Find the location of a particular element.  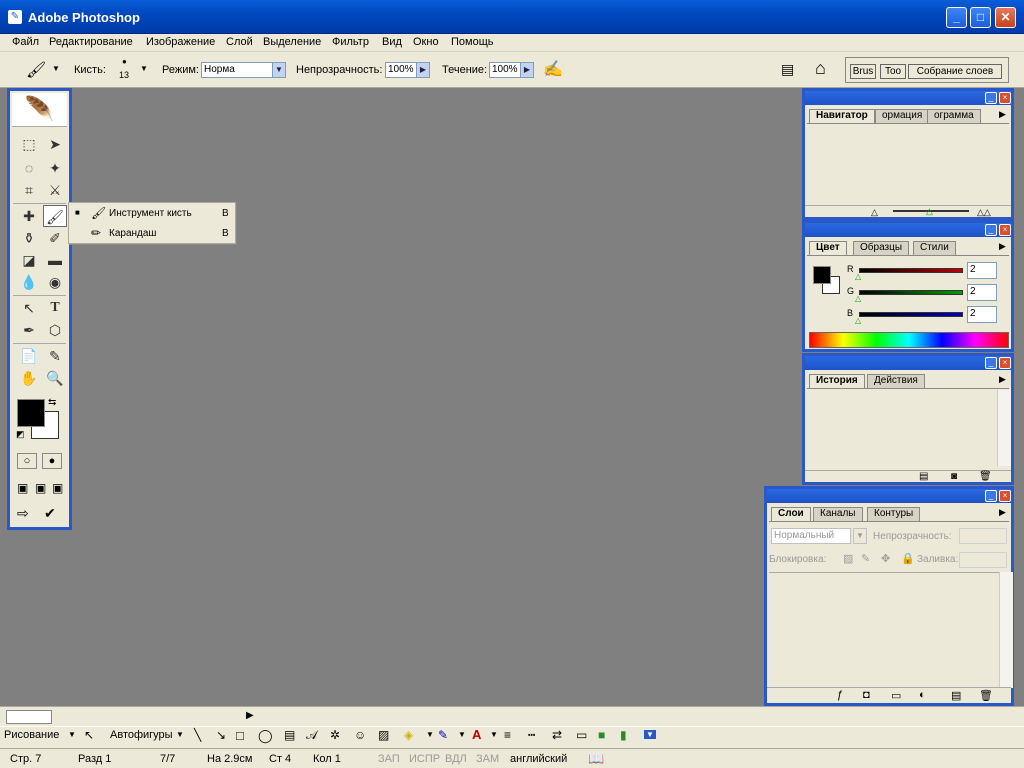

hand-tool-icon: ✋ is located at coordinates (29, 378).